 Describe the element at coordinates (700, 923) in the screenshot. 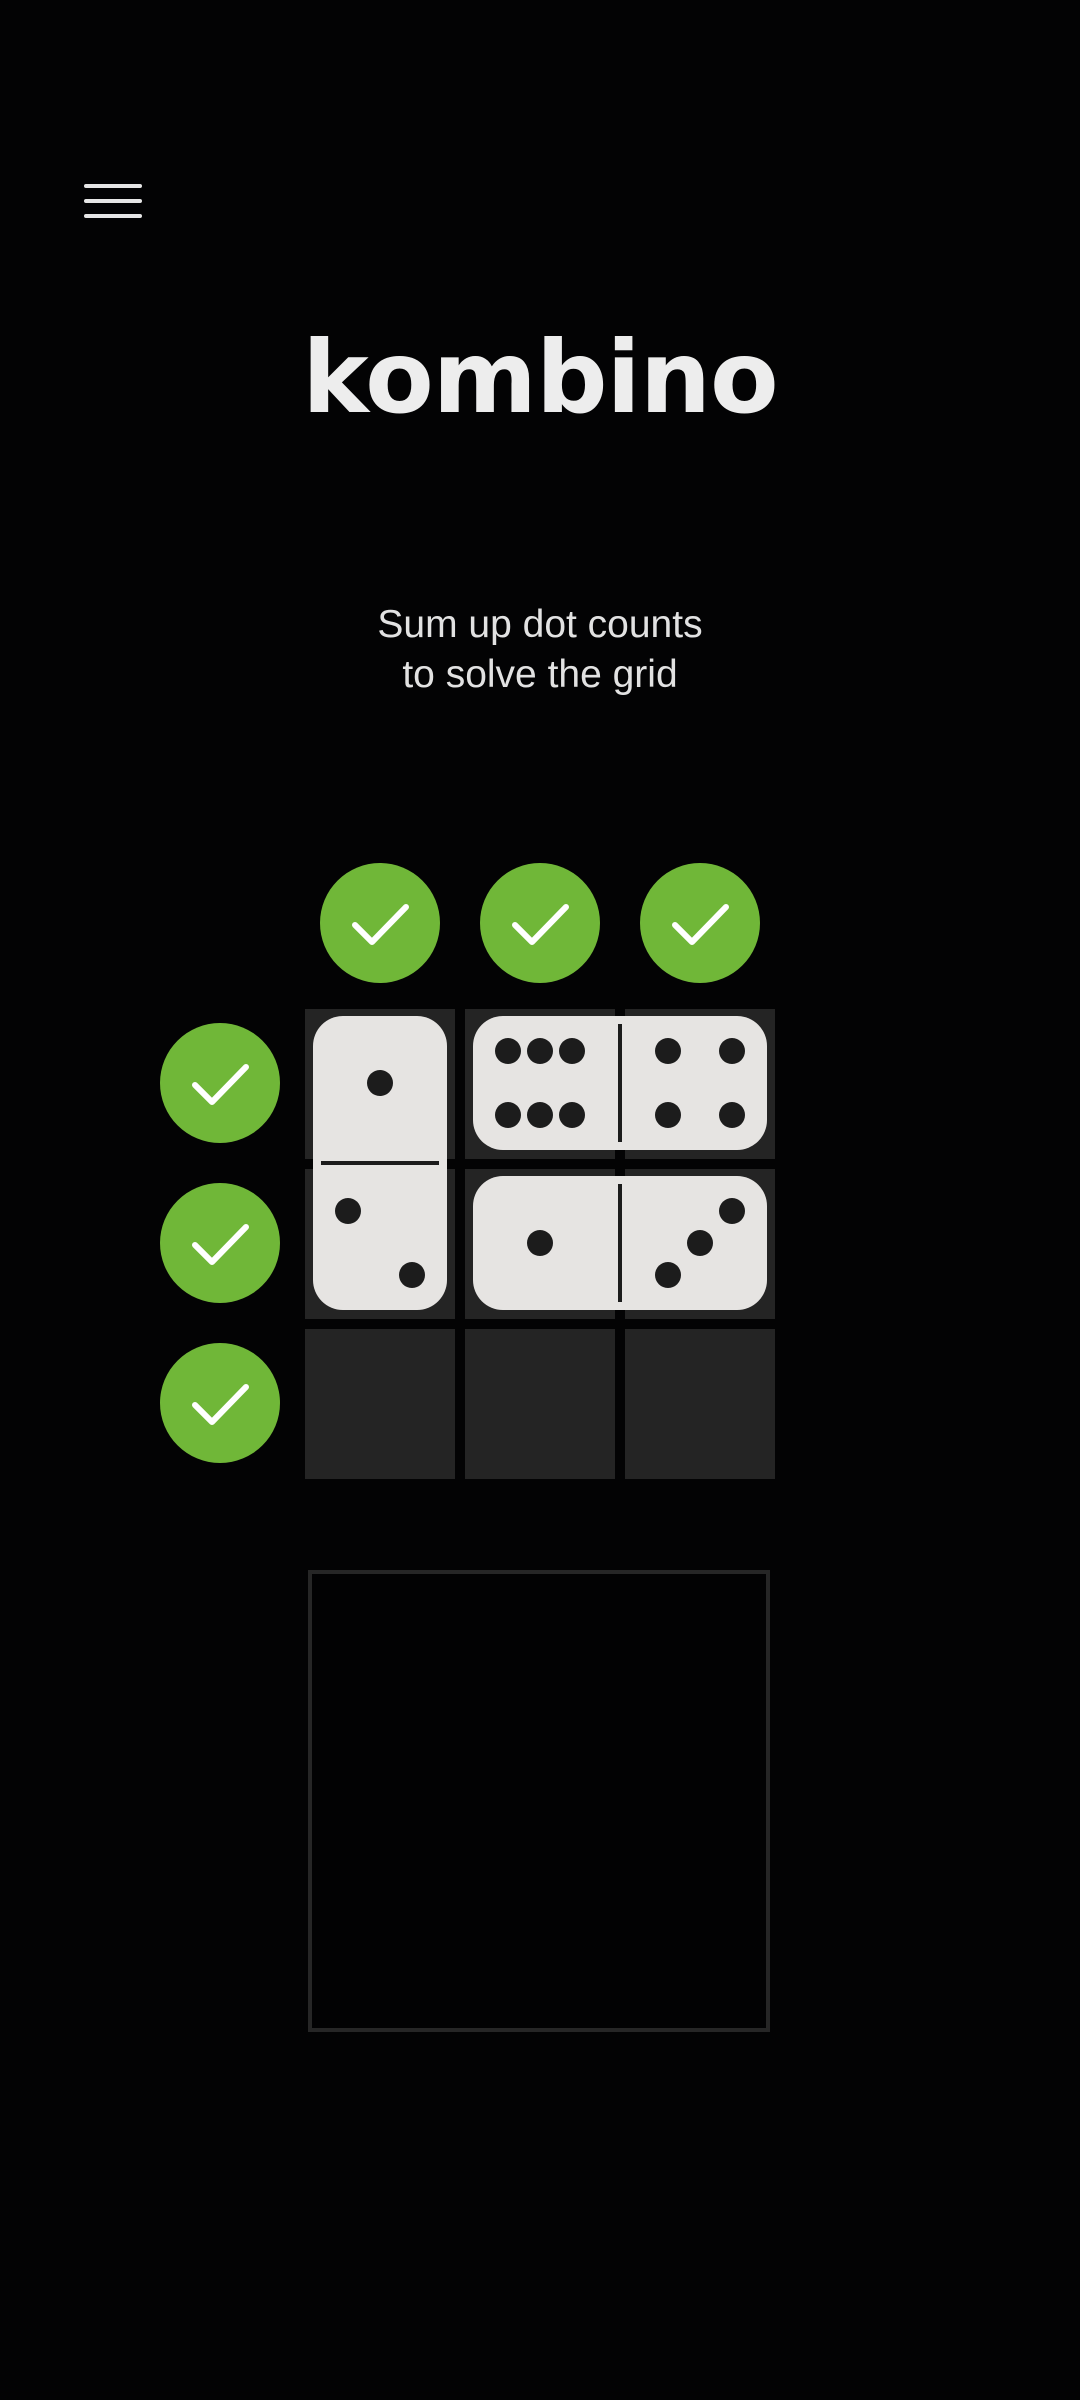

I see `column-3-check-icon` at that location.